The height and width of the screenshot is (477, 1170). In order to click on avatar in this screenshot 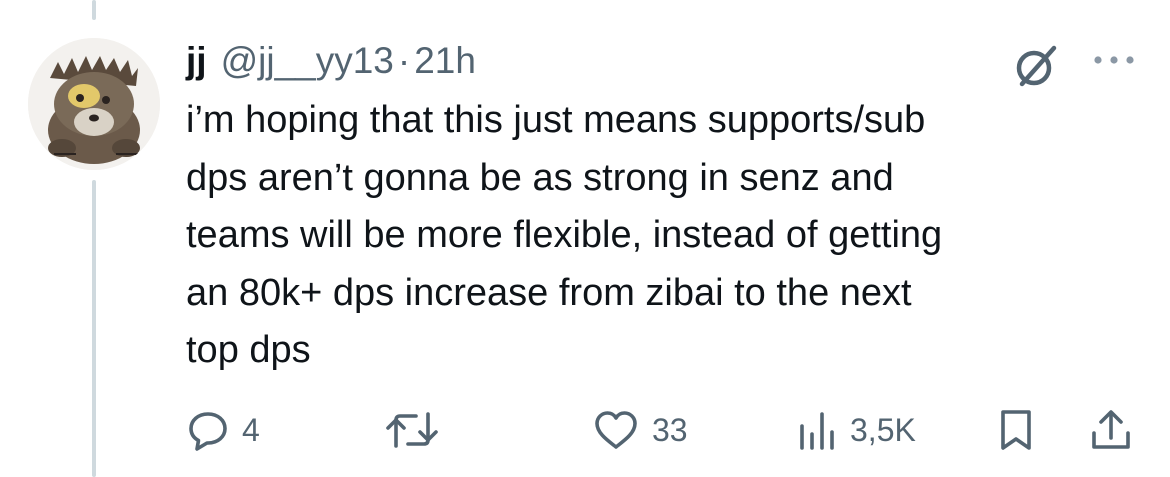, I will do `click(94, 104)`.